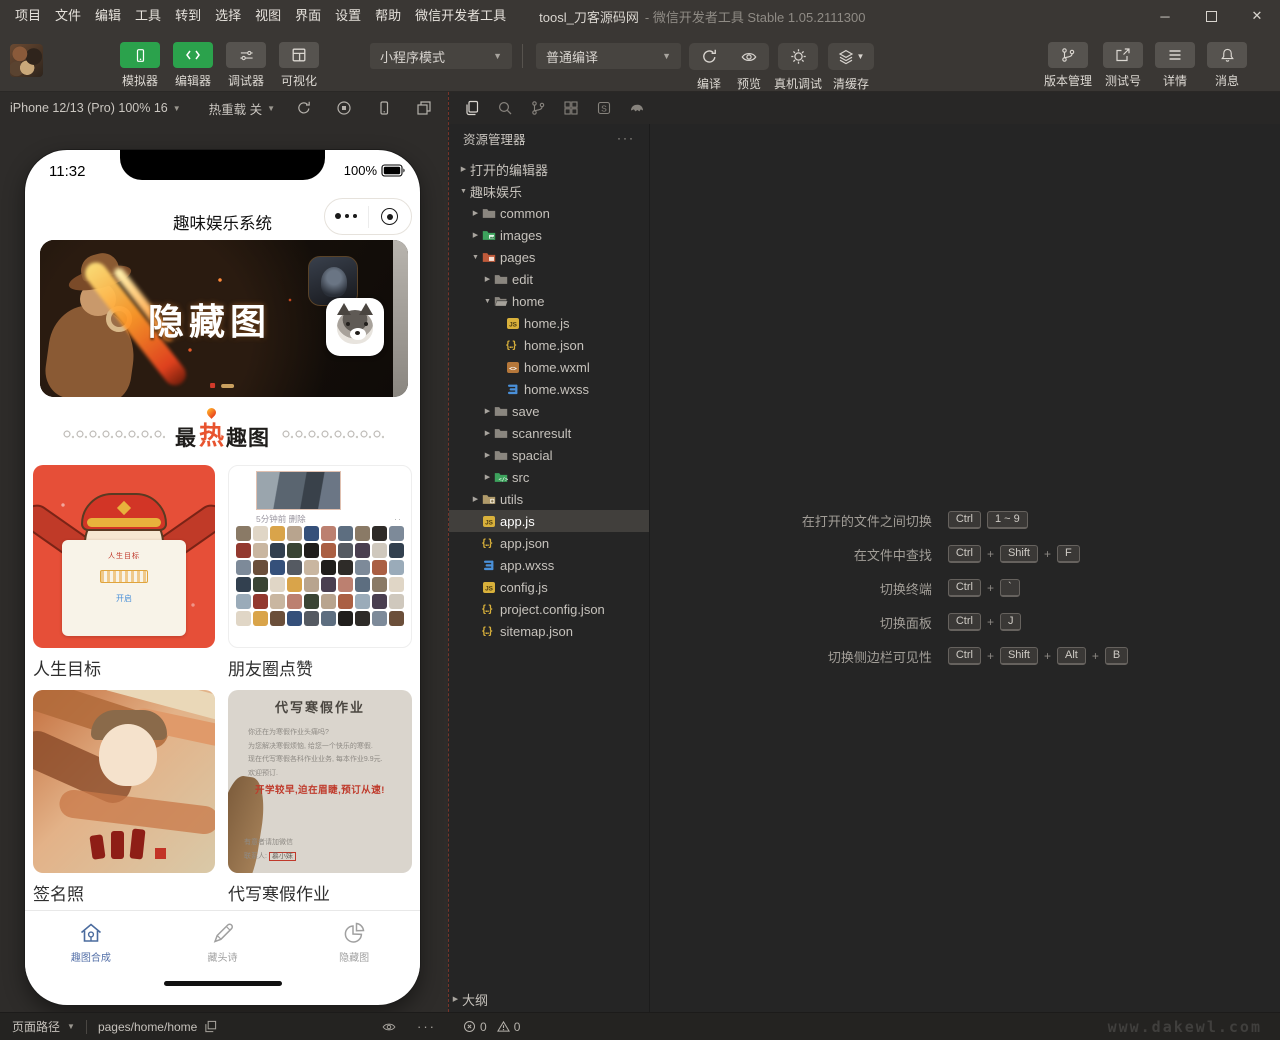 This screenshot has width=1280, height=1040. Describe the element at coordinates (460, 16) in the screenshot. I see `menu-item-10: 微信开发者工具` at that location.